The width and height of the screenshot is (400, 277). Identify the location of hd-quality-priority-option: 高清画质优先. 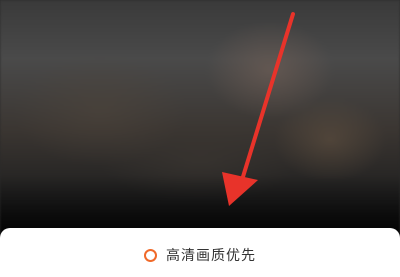
(200, 255).